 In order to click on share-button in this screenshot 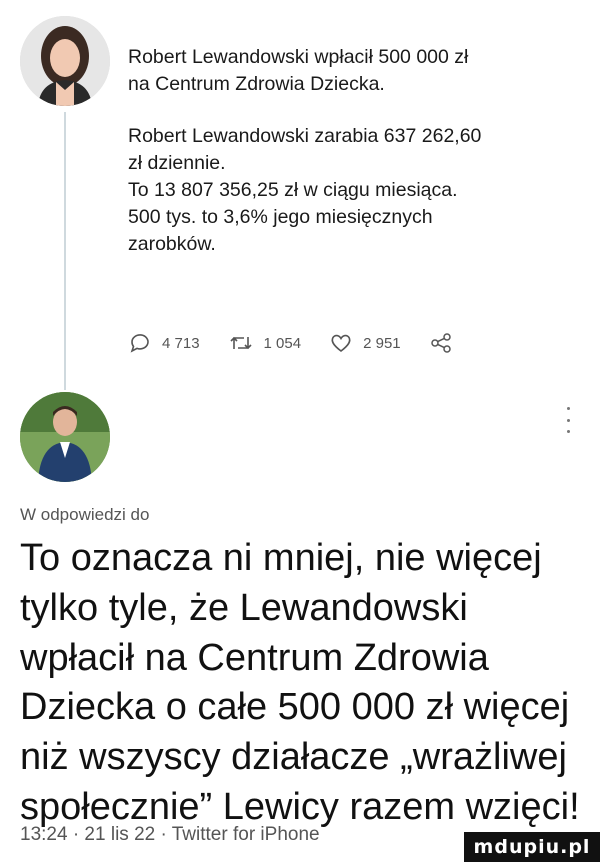, I will do `click(446, 343)`.